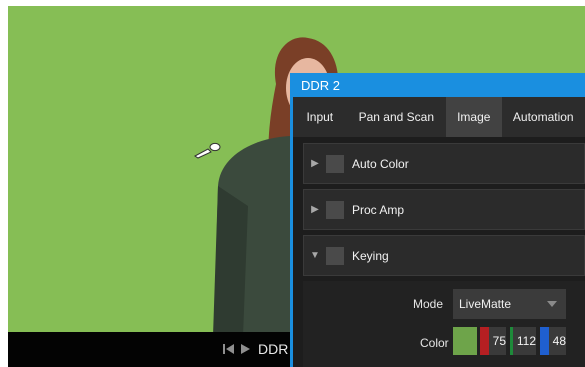 The height and width of the screenshot is (367, 585). I want to click on blue-channel-field: 48, so click(553, 341).